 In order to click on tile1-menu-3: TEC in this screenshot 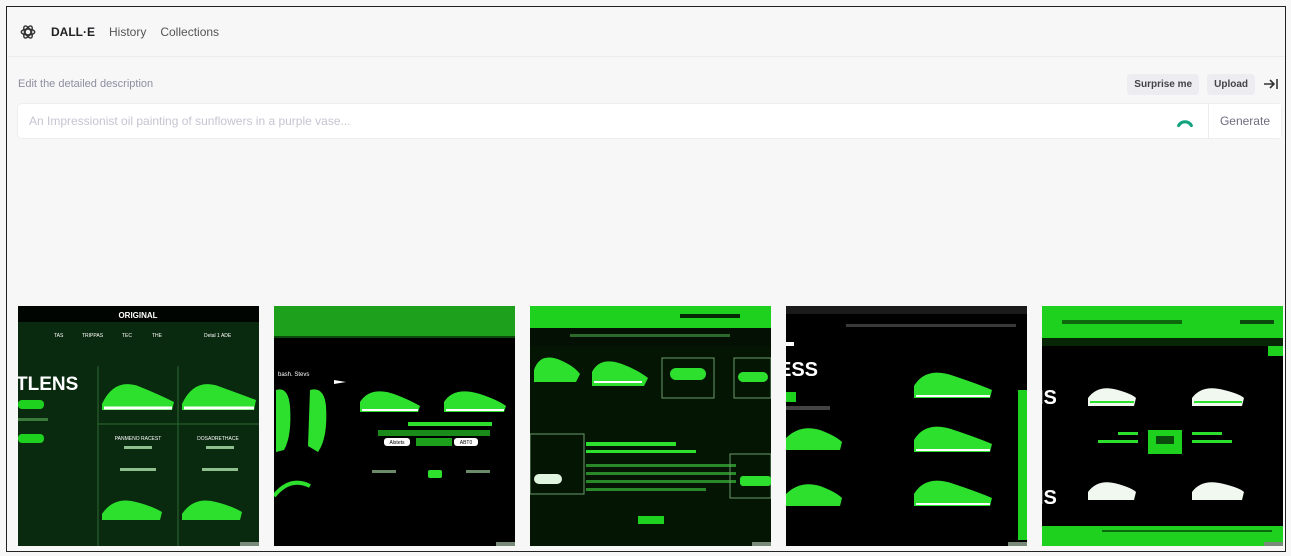, I will do `click(127, 336)`.